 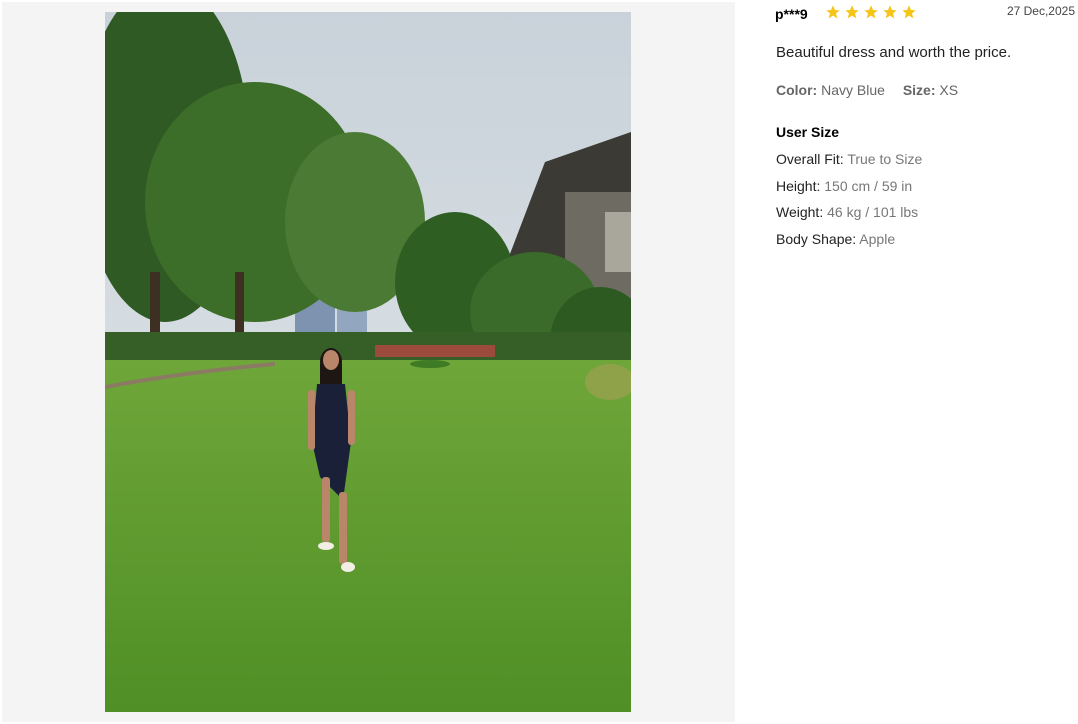 I want to click on weight-row: Weight: 46 kg / 101 lbs, so click(x=847, y=212).